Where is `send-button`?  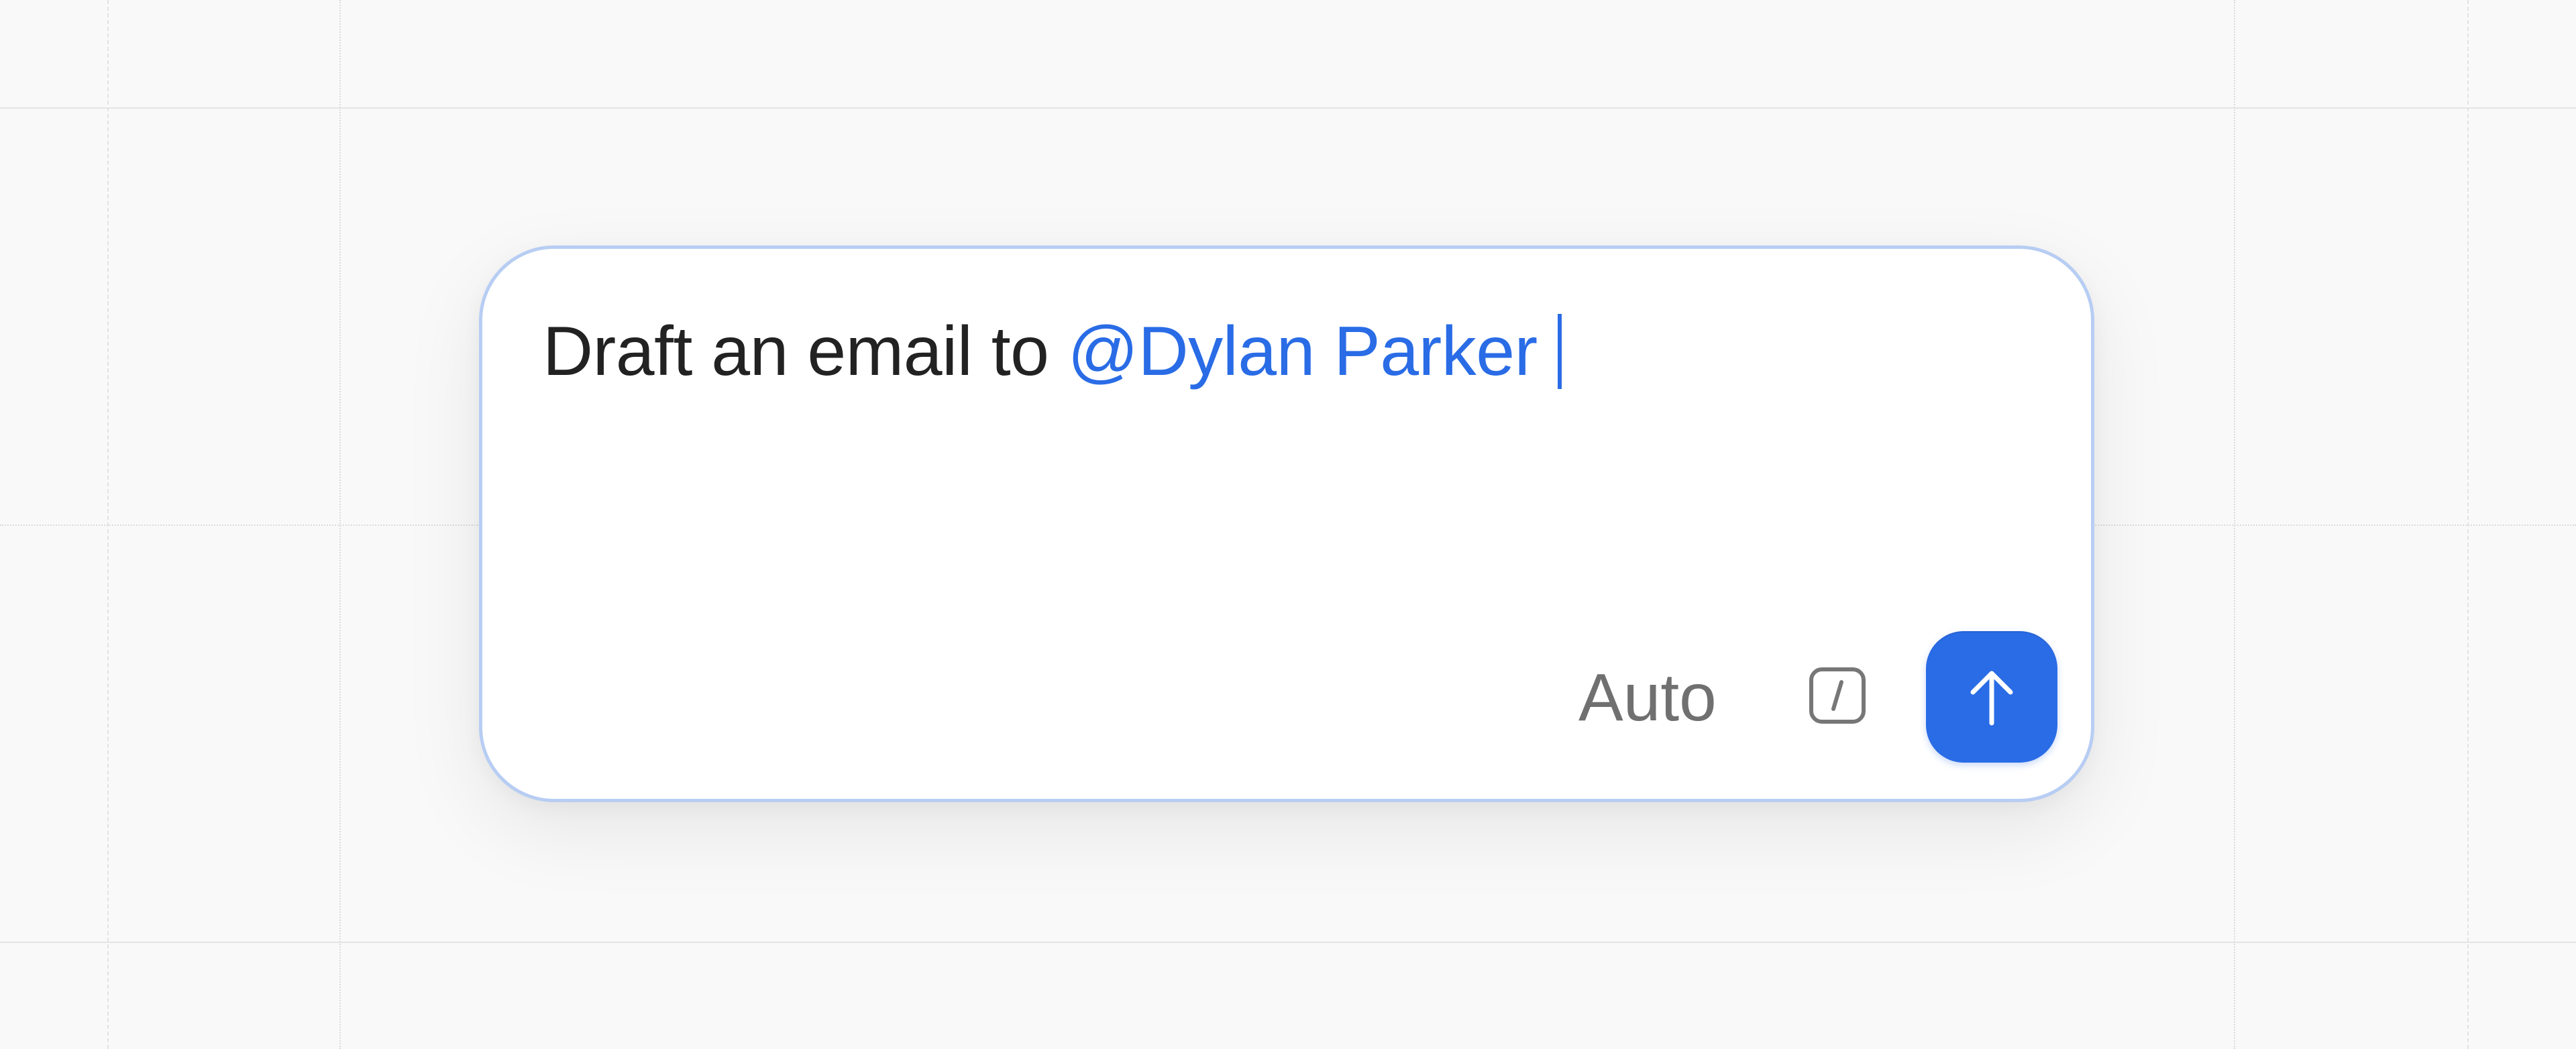
send-button is located at coordinates (1991, 697).